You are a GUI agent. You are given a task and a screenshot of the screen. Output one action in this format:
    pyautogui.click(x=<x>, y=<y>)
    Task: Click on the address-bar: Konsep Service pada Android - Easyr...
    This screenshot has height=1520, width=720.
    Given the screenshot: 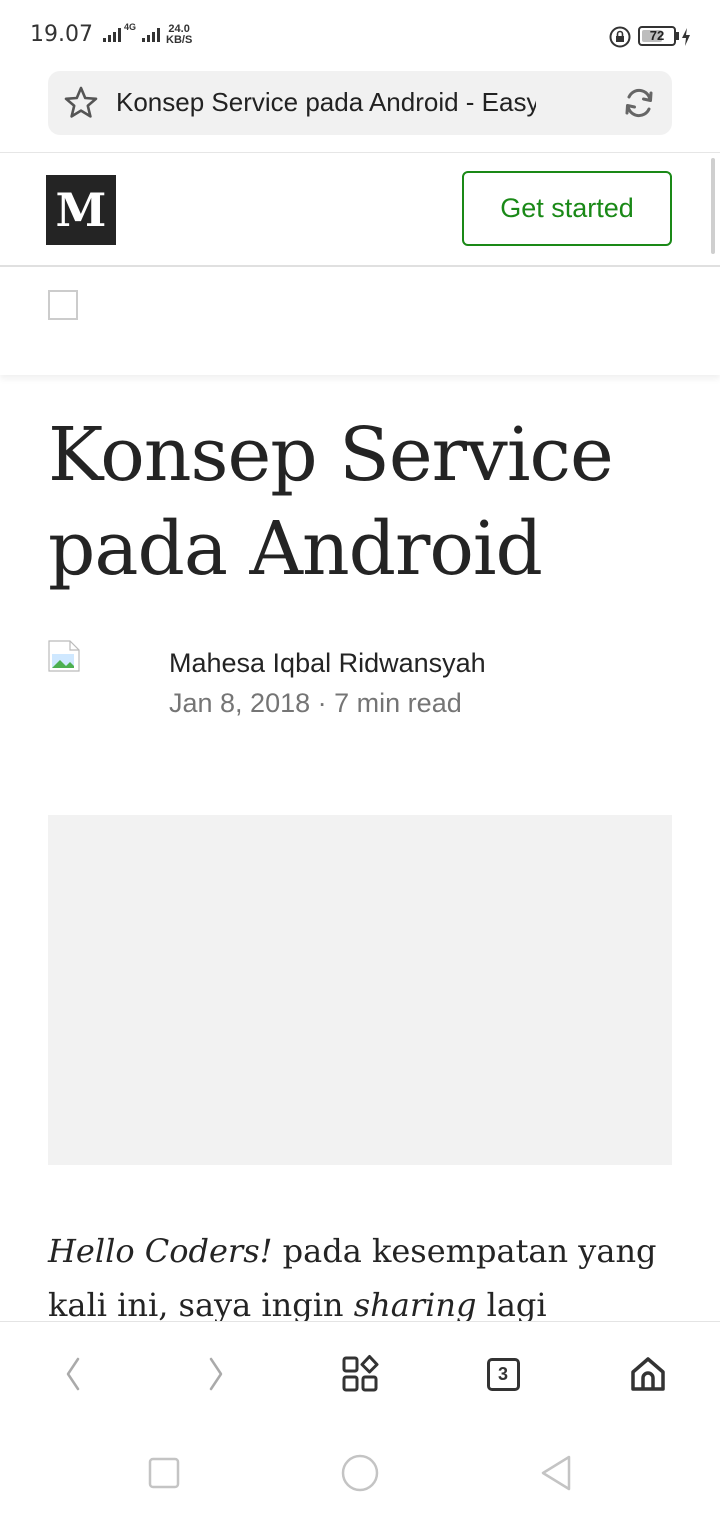 What is the action you would take?
    pyautogui.click(x=360, y=103)
    